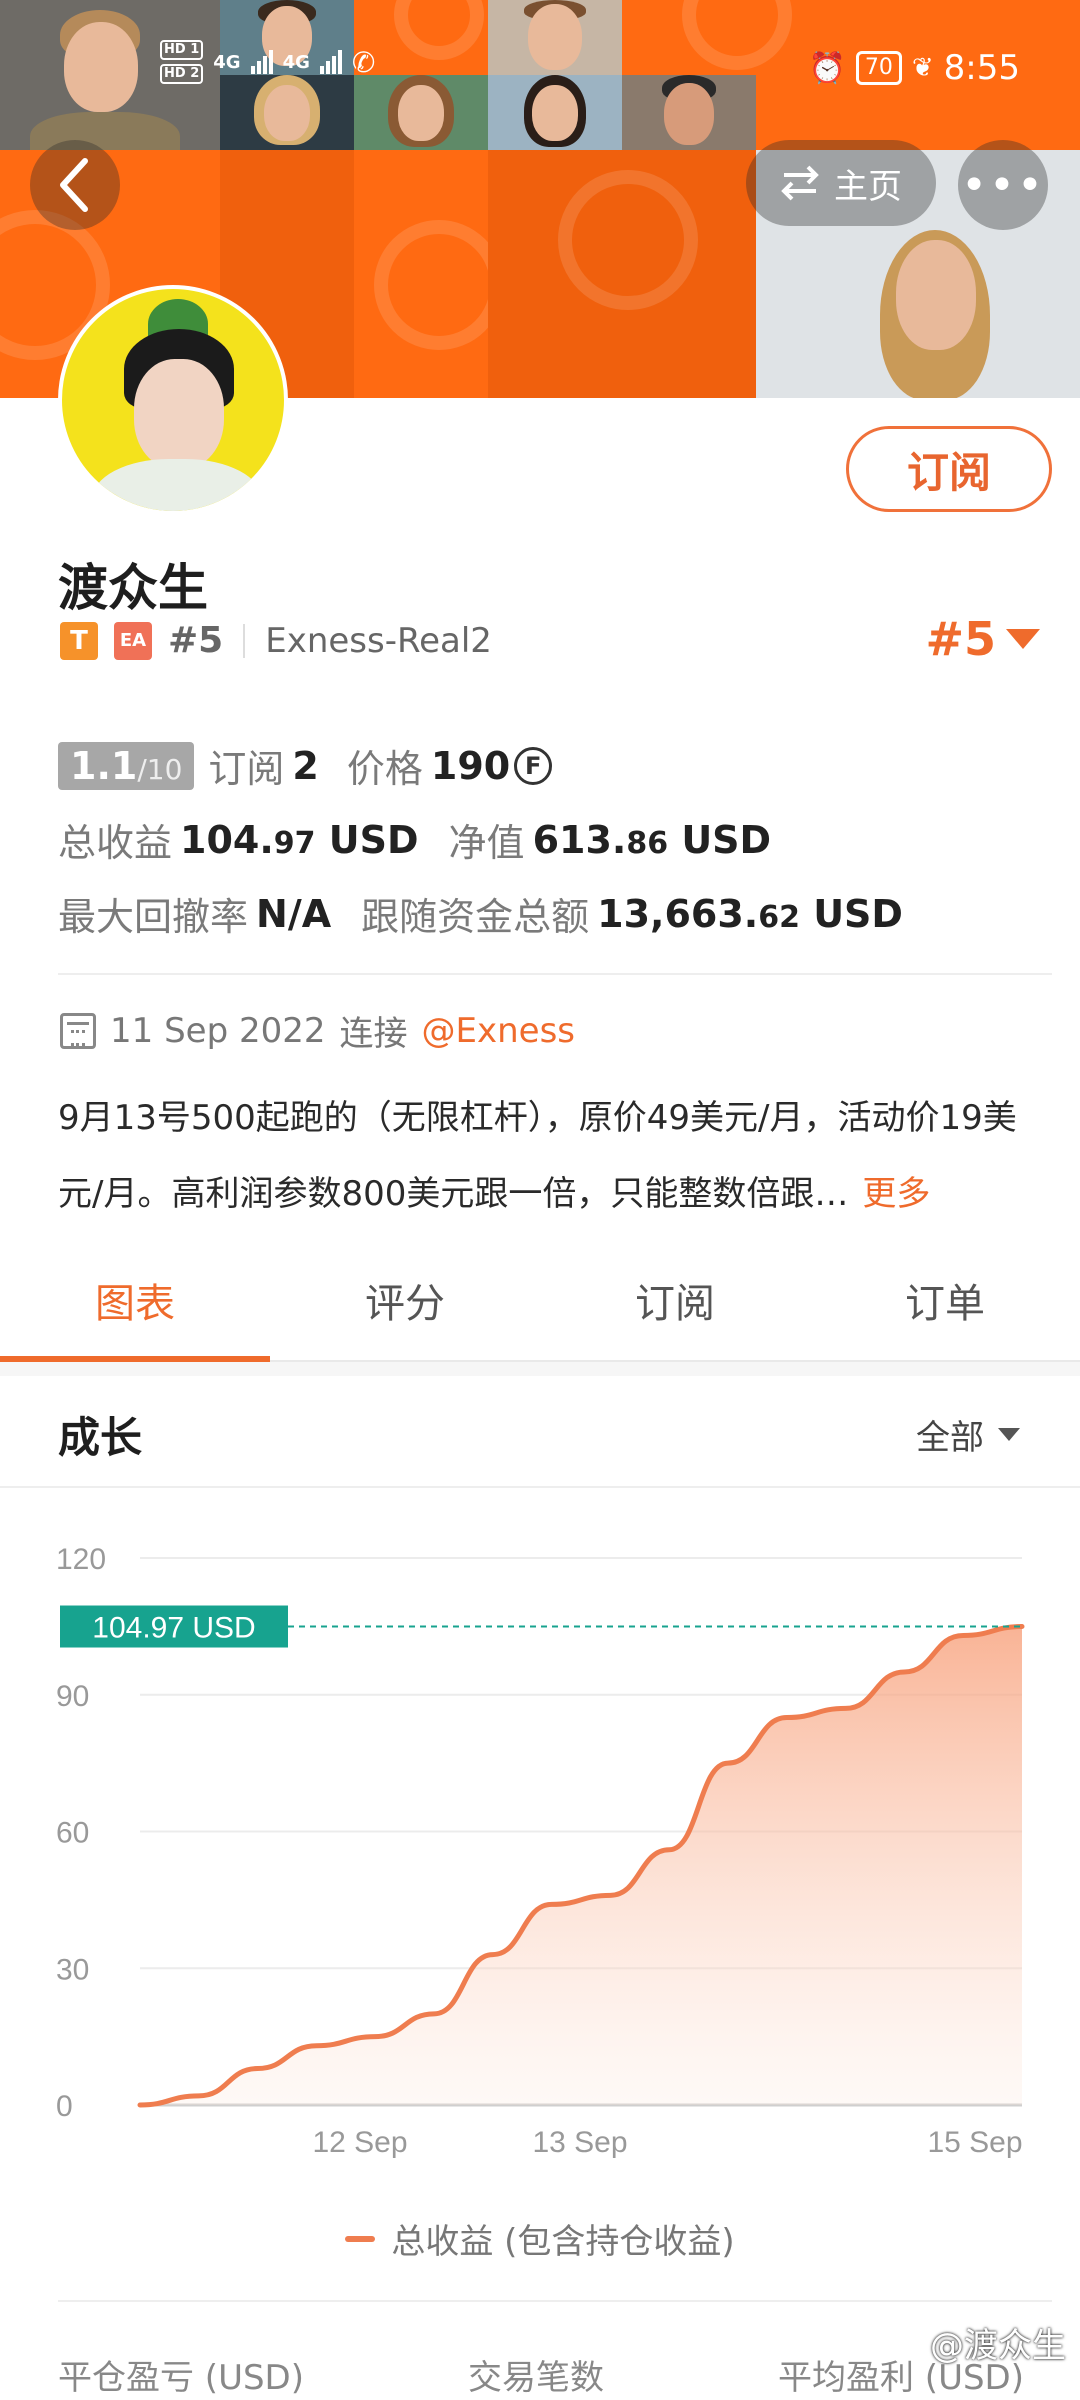 The height and width of the screenshot is (2400, 1080). Describe the element at coordinates (173, 1628) in the screenshot. I see `last-value-label: 104.97 USD` at that location.